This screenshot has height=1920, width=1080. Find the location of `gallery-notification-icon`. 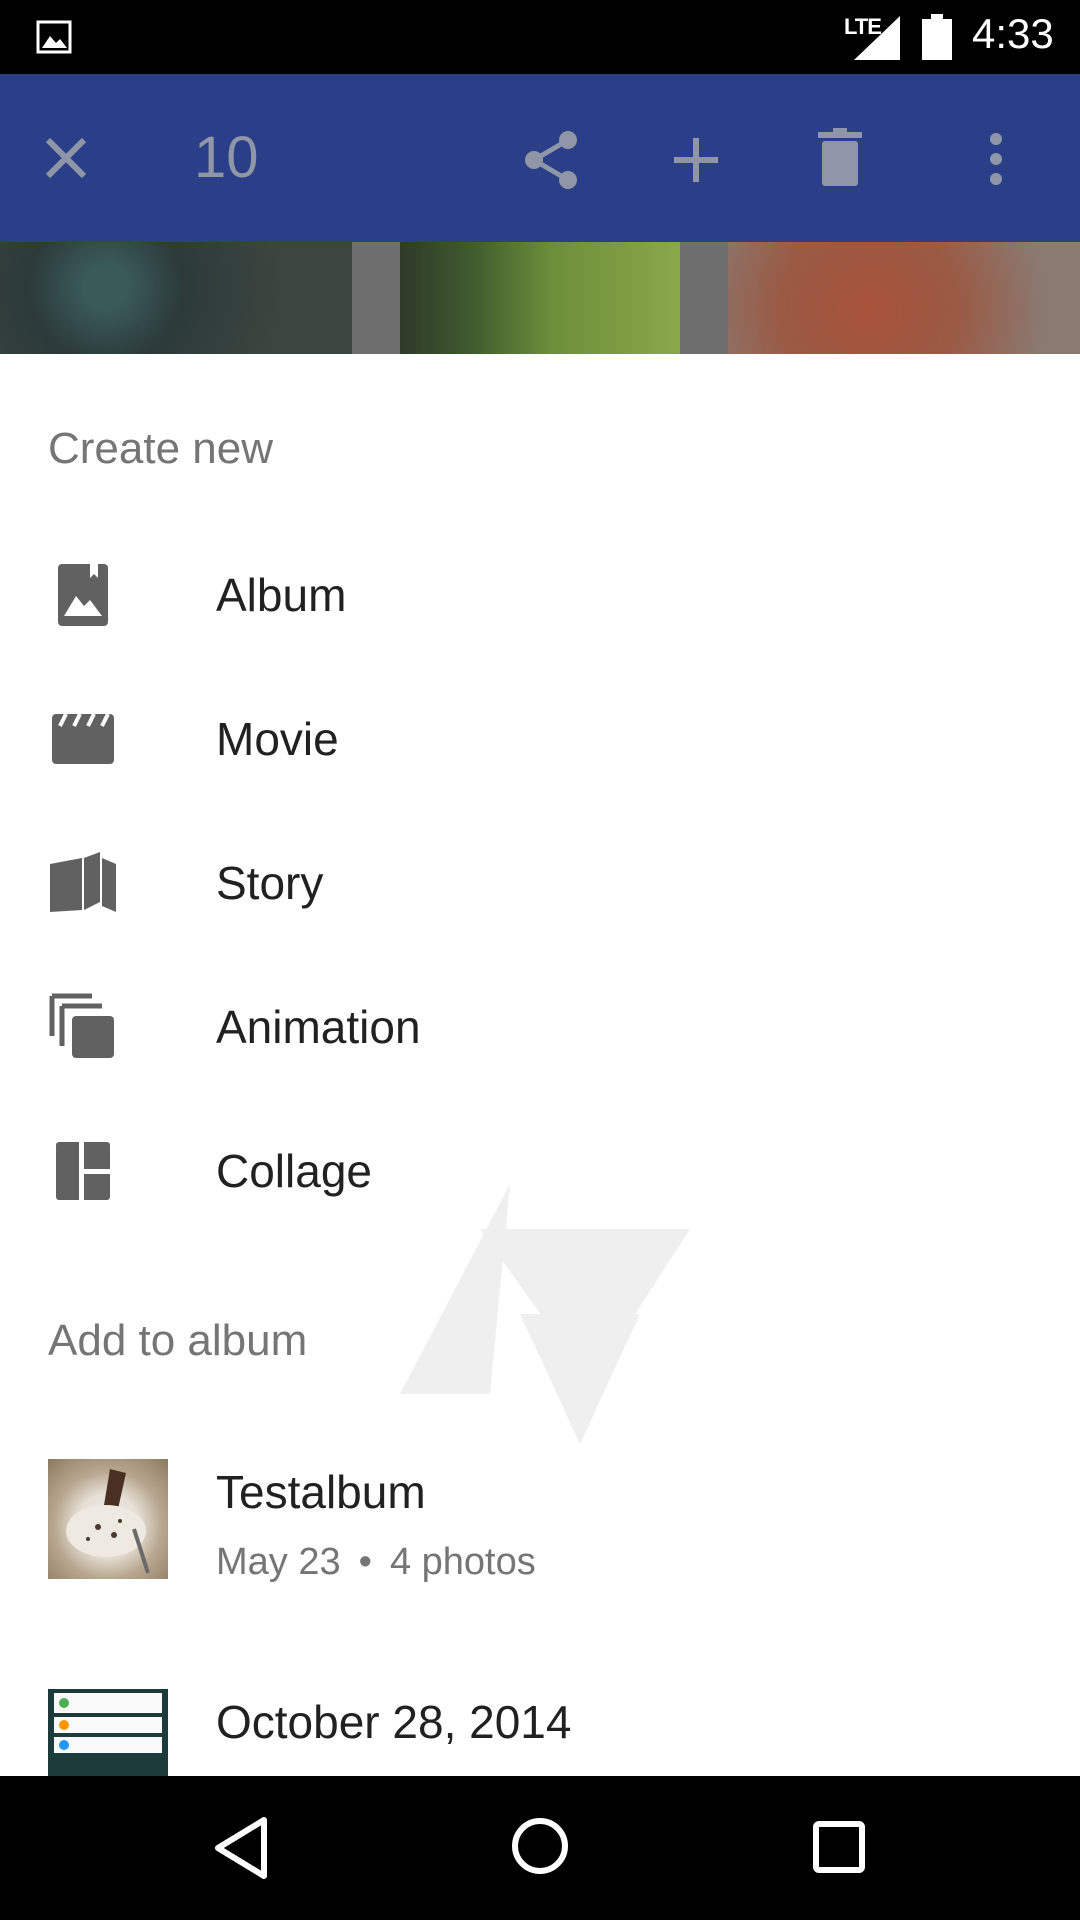

gallery-notification-icon is located at coordinates (54, 37).